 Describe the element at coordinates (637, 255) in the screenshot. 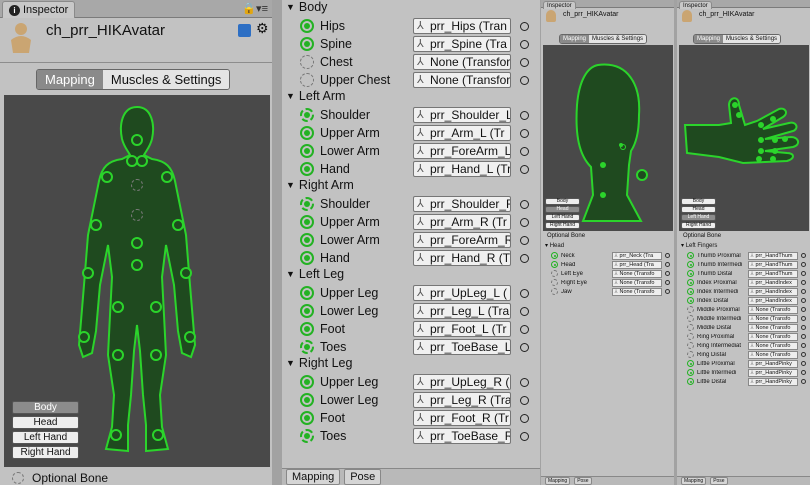

I see `transform-field: prr_Neck (Tra` at that location.